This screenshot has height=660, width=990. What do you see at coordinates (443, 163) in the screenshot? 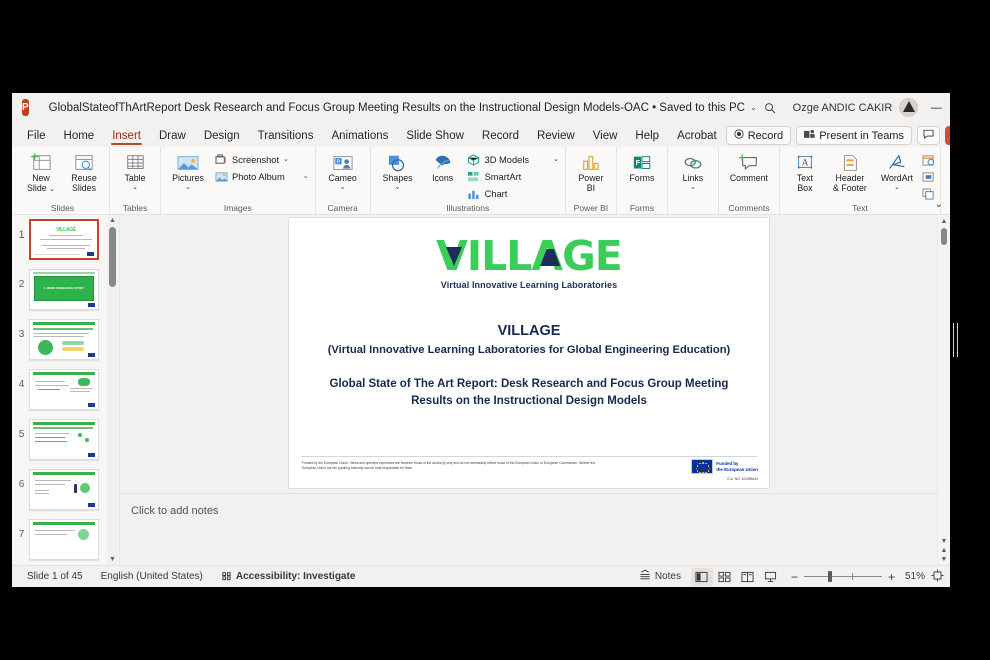
I see `icons-icon` at bounding box center [443, 163].